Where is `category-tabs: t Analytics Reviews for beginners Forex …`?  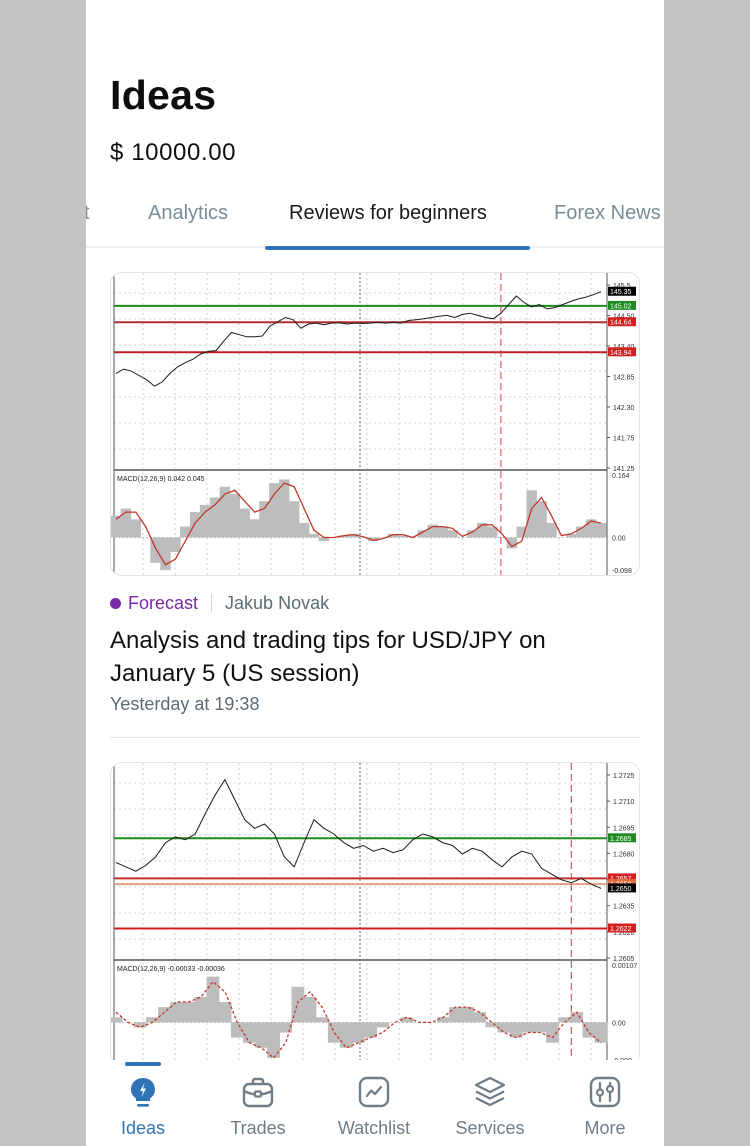 category-tabs: t Analytics Reviews for beginners Forex … is located at coordinates (375, 220).